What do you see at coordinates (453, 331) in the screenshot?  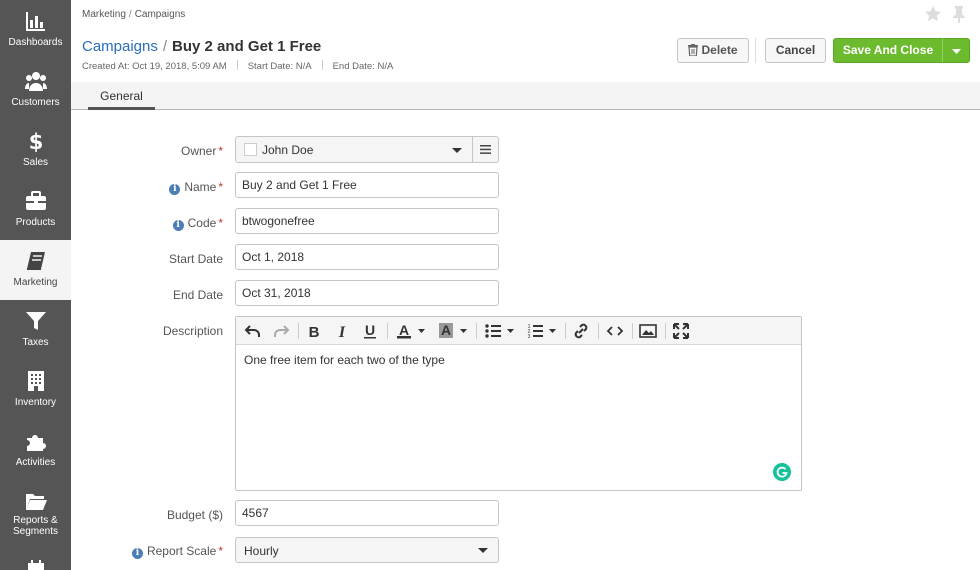 I see `background-color-icon: A` at bounding box center [453, 331].